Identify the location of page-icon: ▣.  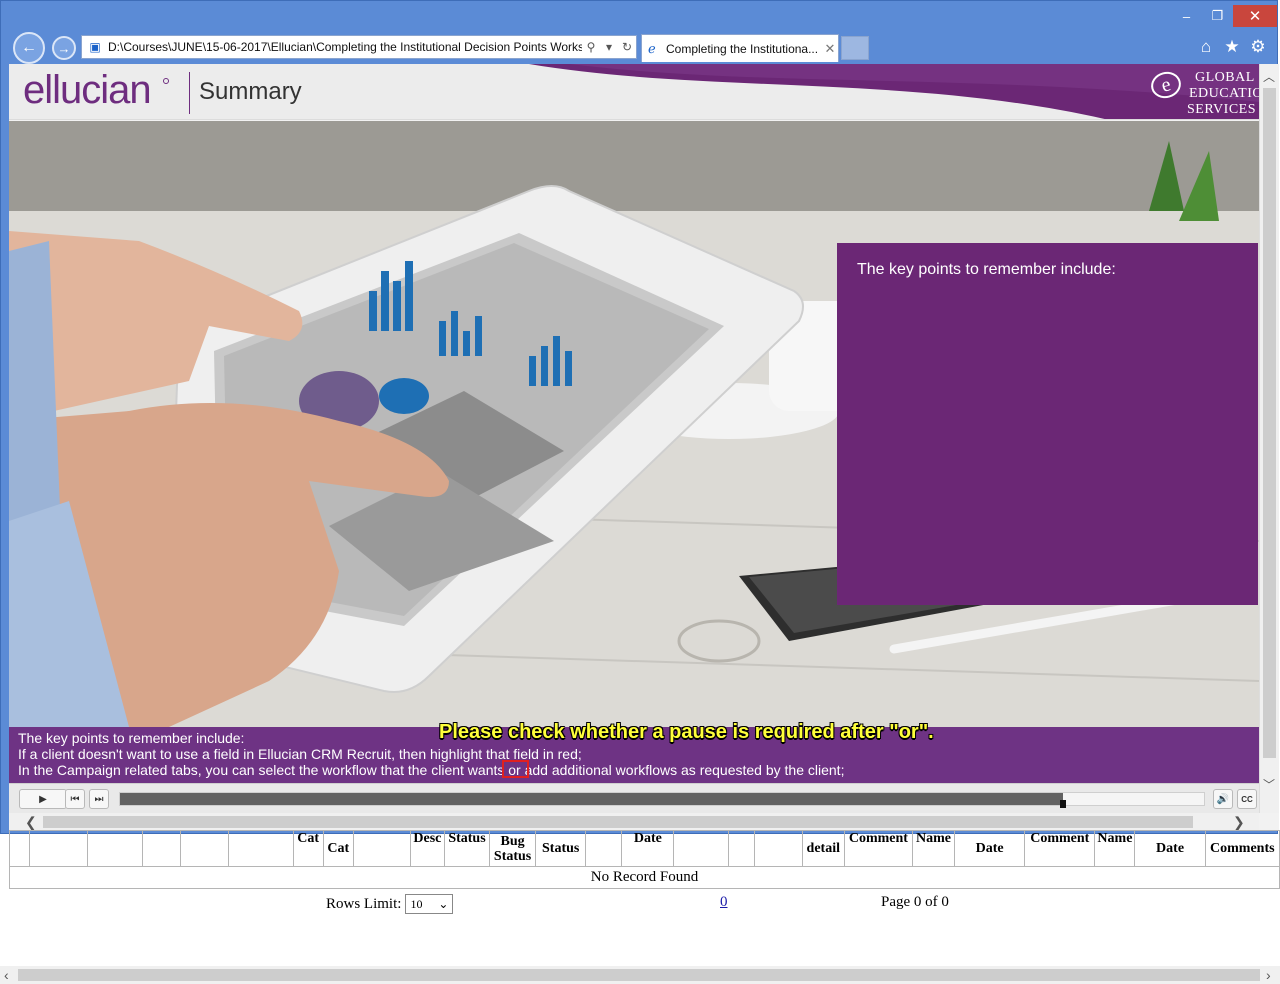
(95, 47).